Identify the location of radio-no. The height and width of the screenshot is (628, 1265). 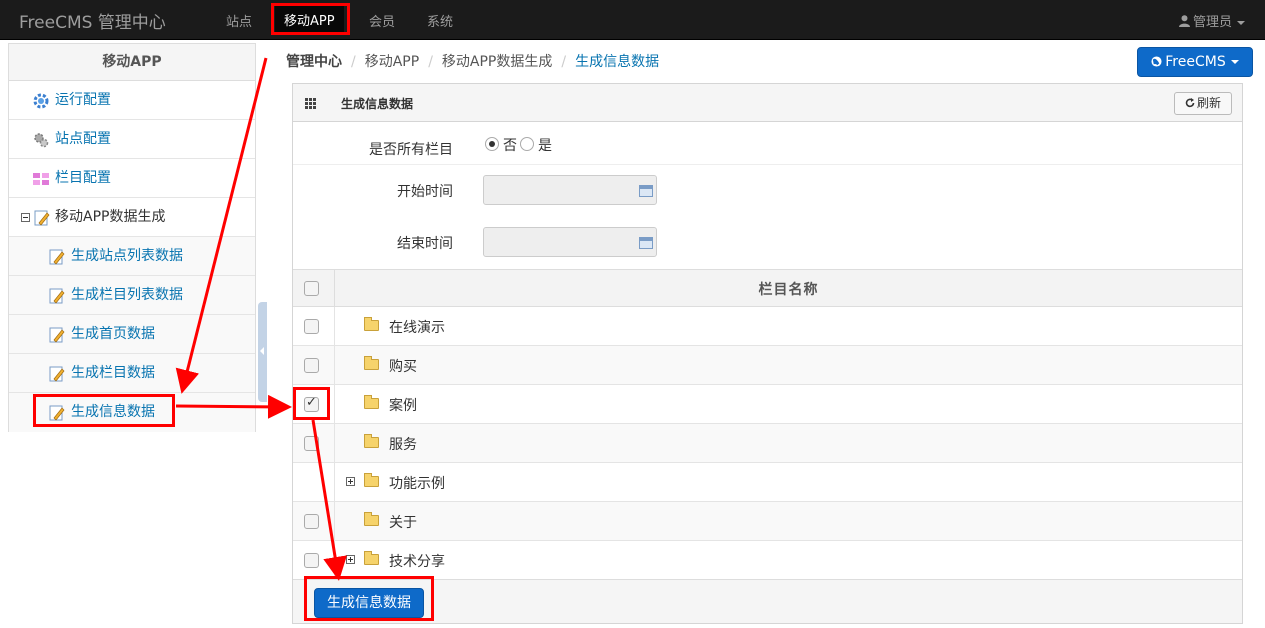
(492, 144).